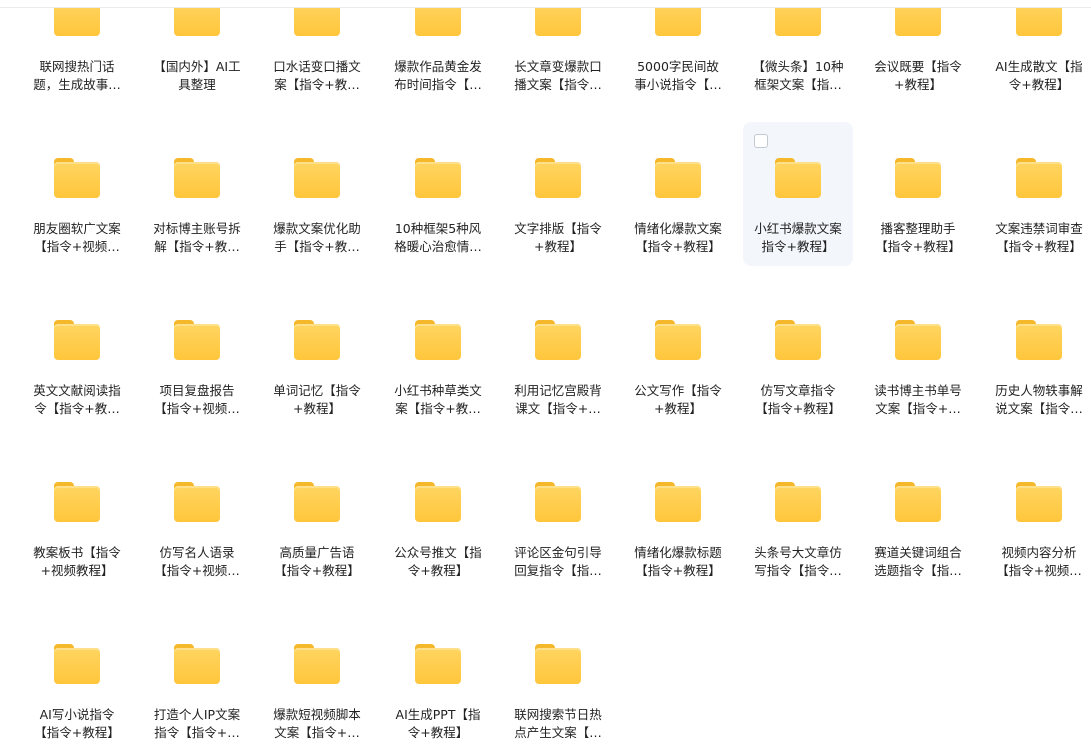  I want to click on folder-item: 文字排版【指令 +教程】, so click(558, 194).